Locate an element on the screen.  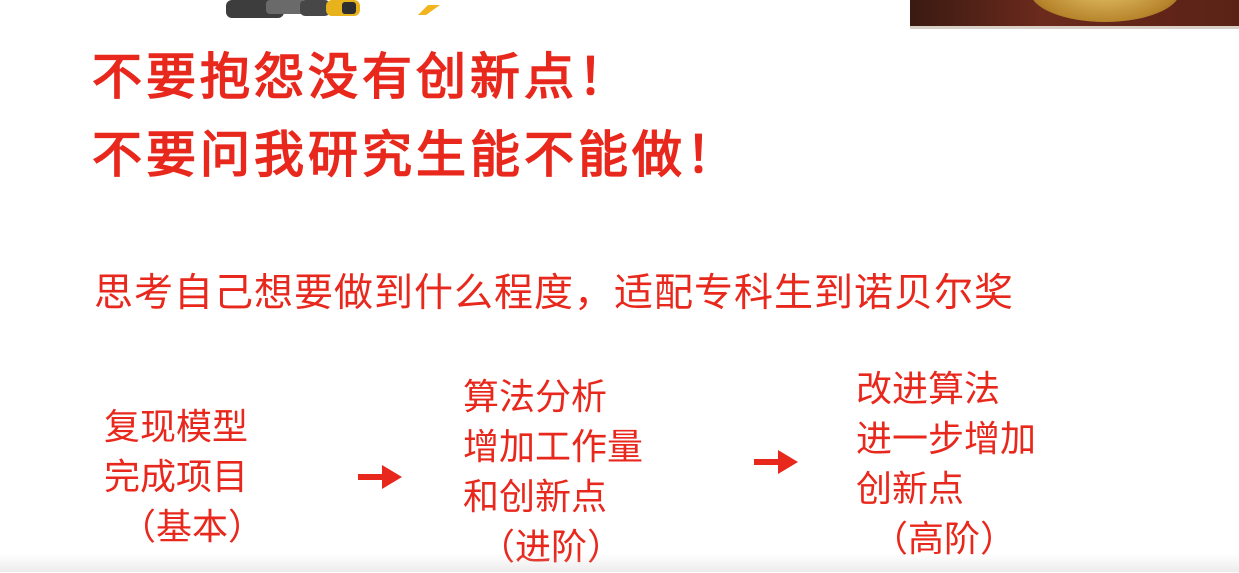
stage-advanced-line: 和创新点 is located at coordinates (535, 497).